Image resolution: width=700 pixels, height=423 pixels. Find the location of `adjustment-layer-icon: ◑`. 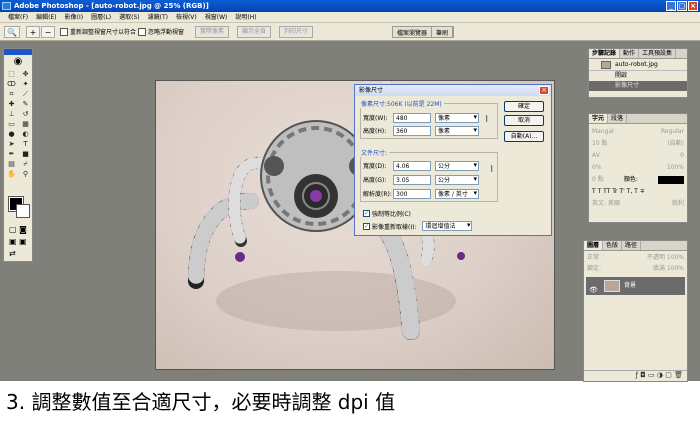

adjustment-layer-icon: ◑ is located at coordinates (660, 375).